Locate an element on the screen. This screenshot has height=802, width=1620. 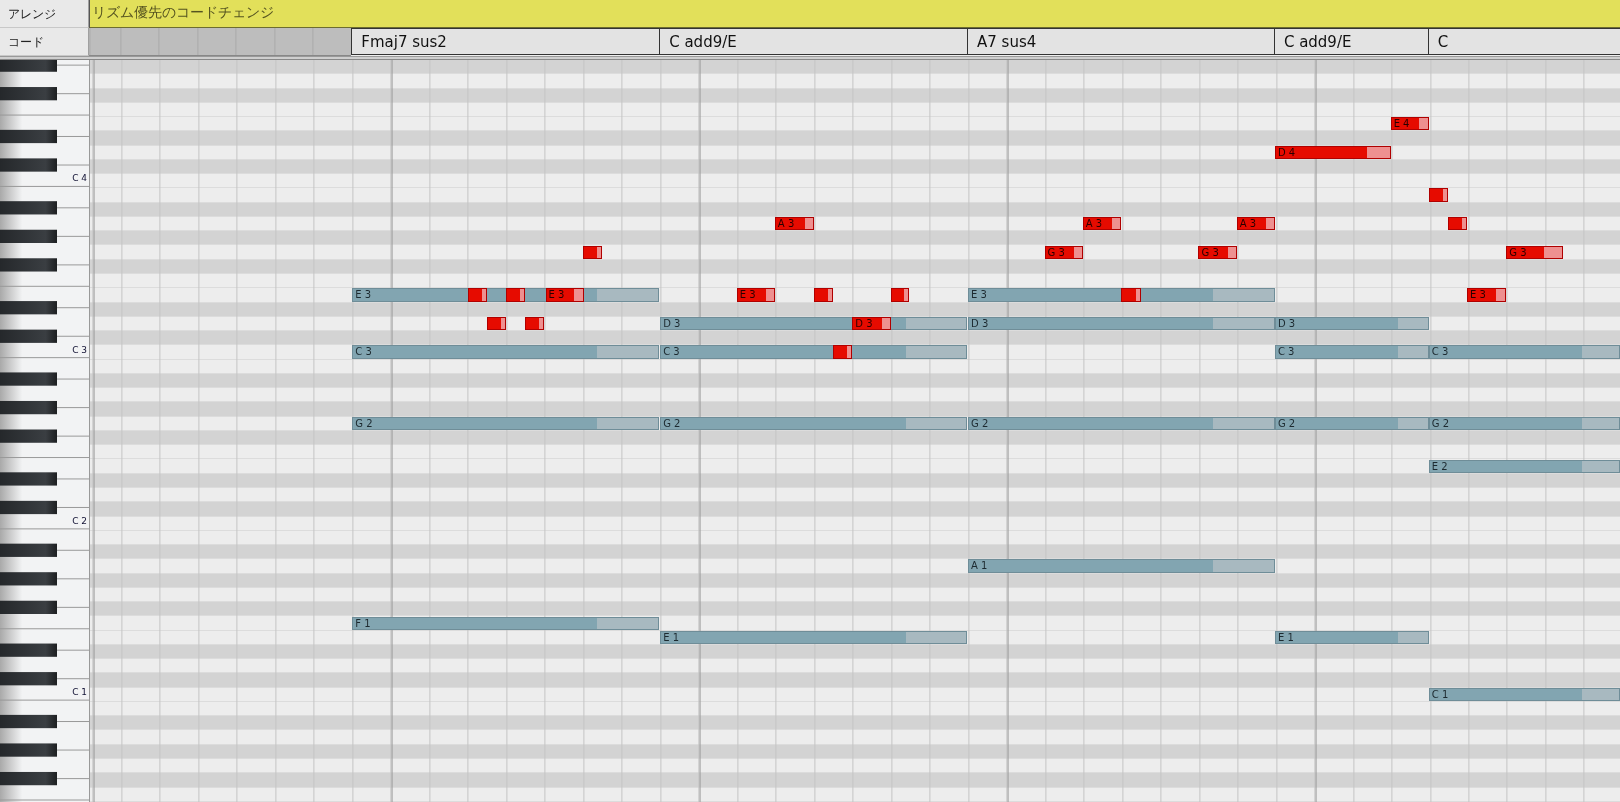
chord-block: Fmaj7 sus2 is located at coordinates (505, 41).